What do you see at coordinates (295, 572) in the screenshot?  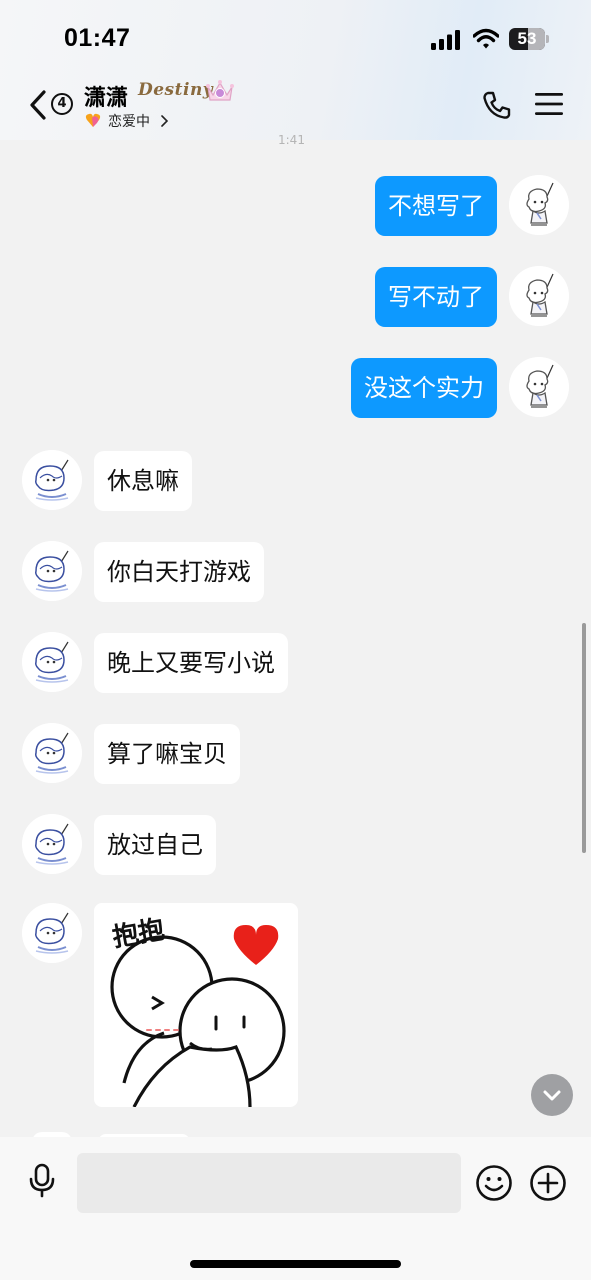 I see `message-row: 你白天打游戏` at bounding box center [295, 572].